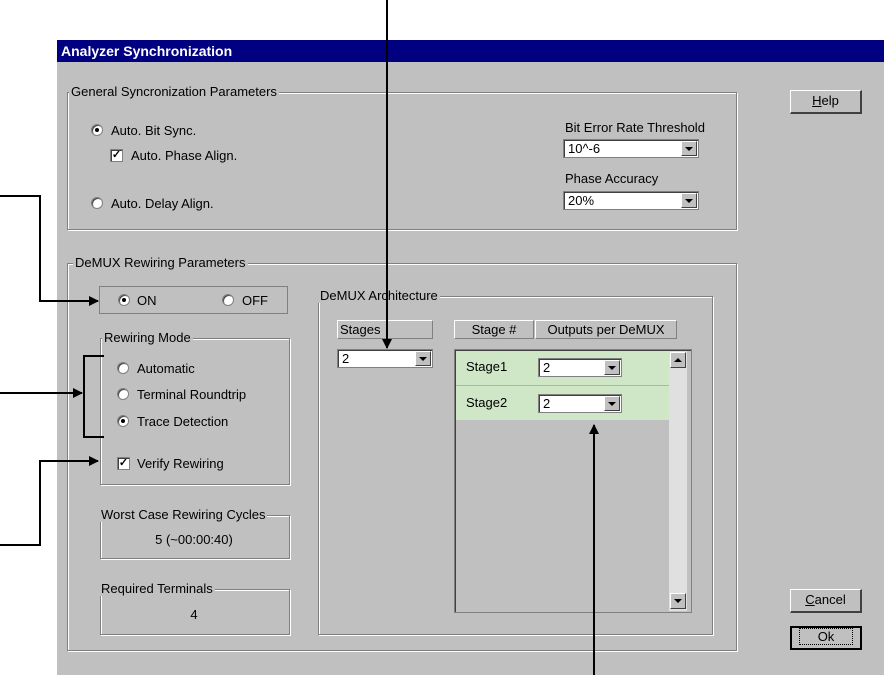  Describe the element at coordinates (228, 300) in the screenshot. I see `demux-off-radio` at that location.